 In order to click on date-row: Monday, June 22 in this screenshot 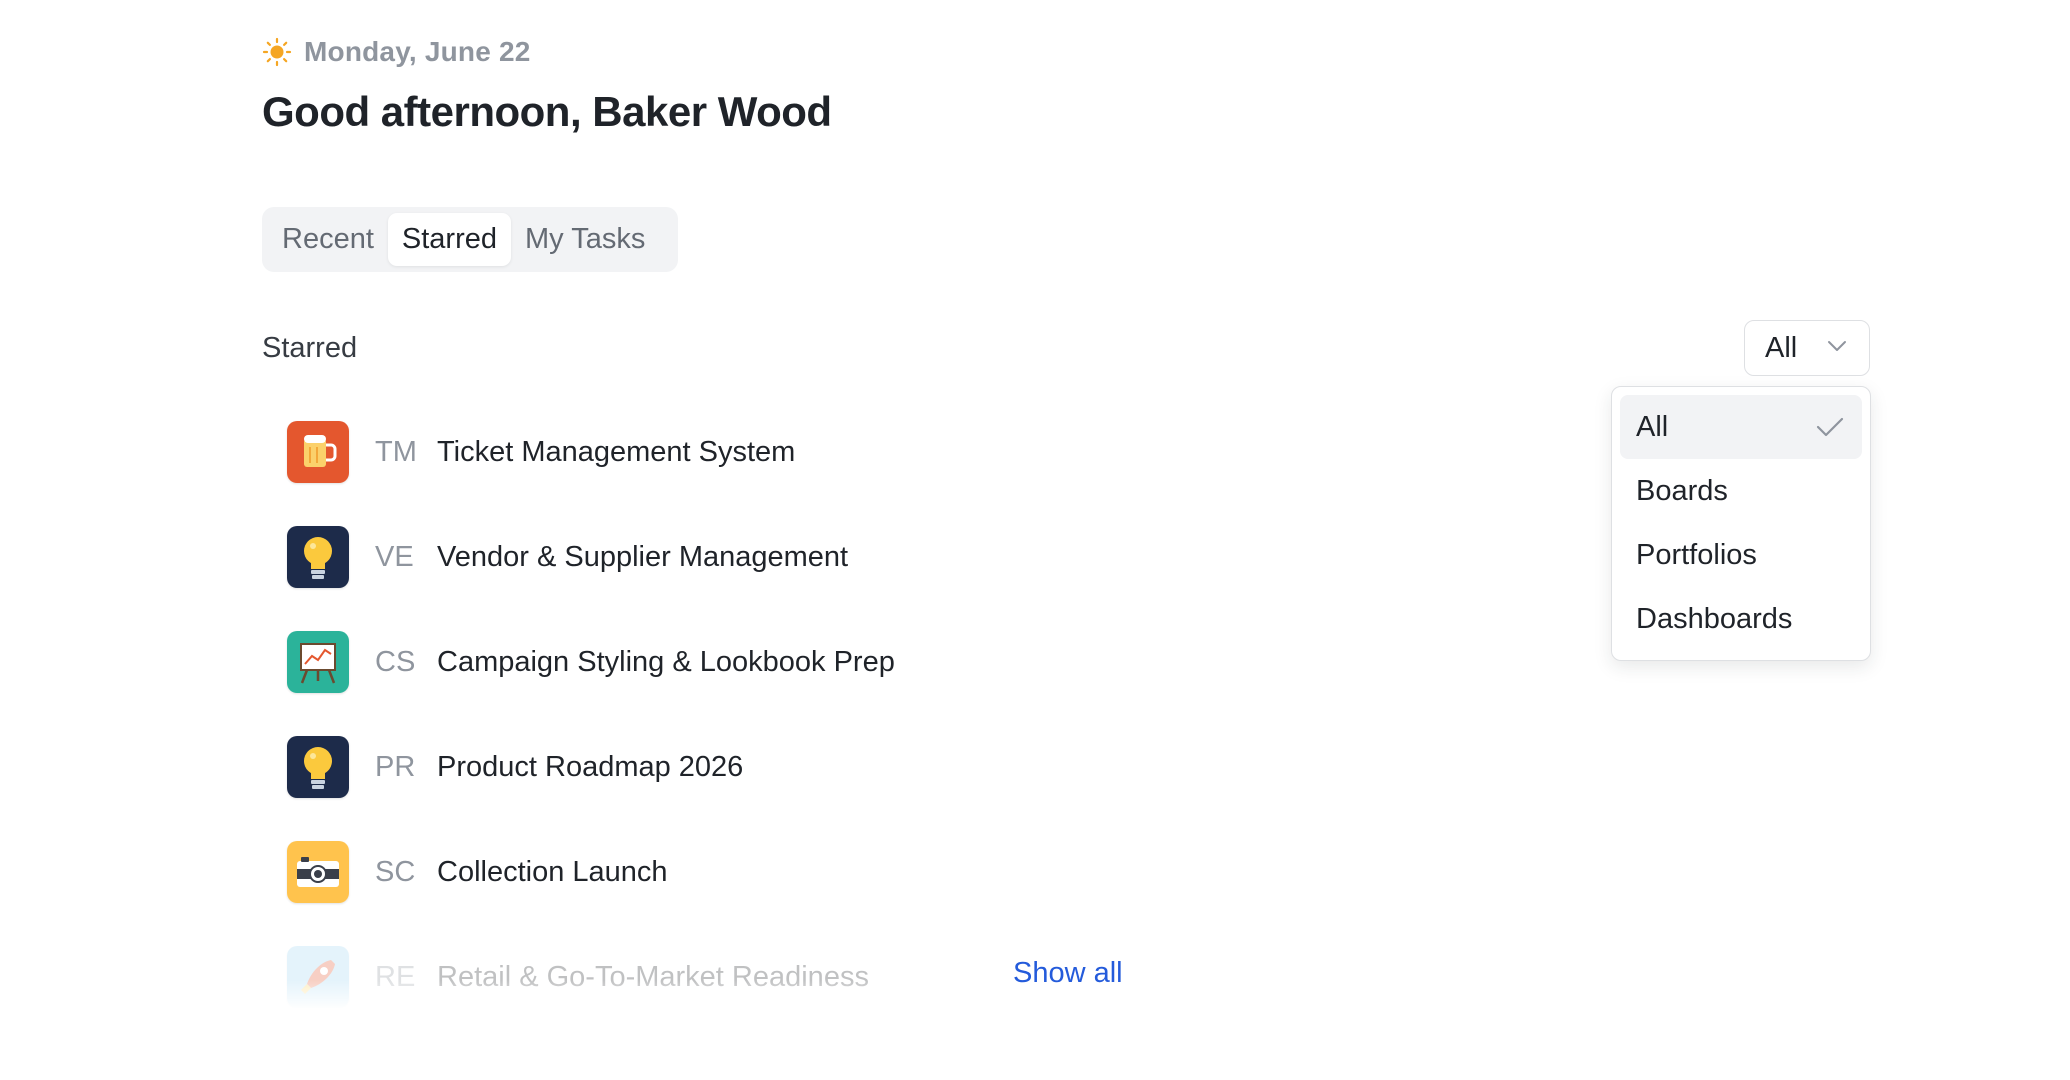, I will do `click(396, 52)`.